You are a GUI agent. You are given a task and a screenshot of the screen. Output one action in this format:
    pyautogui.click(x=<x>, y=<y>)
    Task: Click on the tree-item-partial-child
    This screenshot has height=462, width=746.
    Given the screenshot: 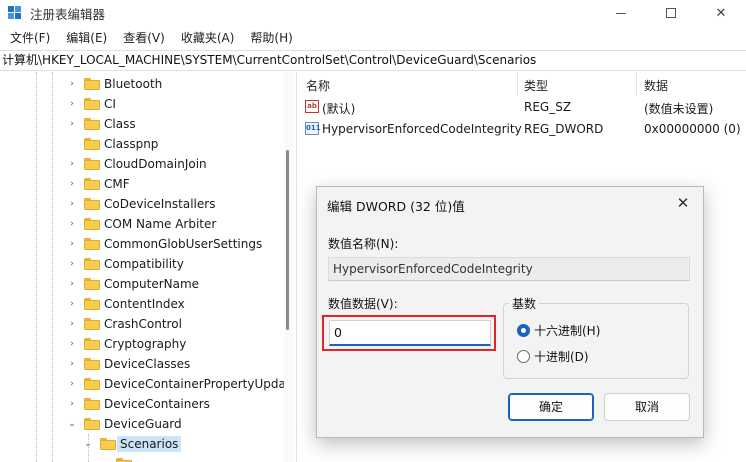 What is the action you would take?
    pyautogui.click(x=117, y=458)
    